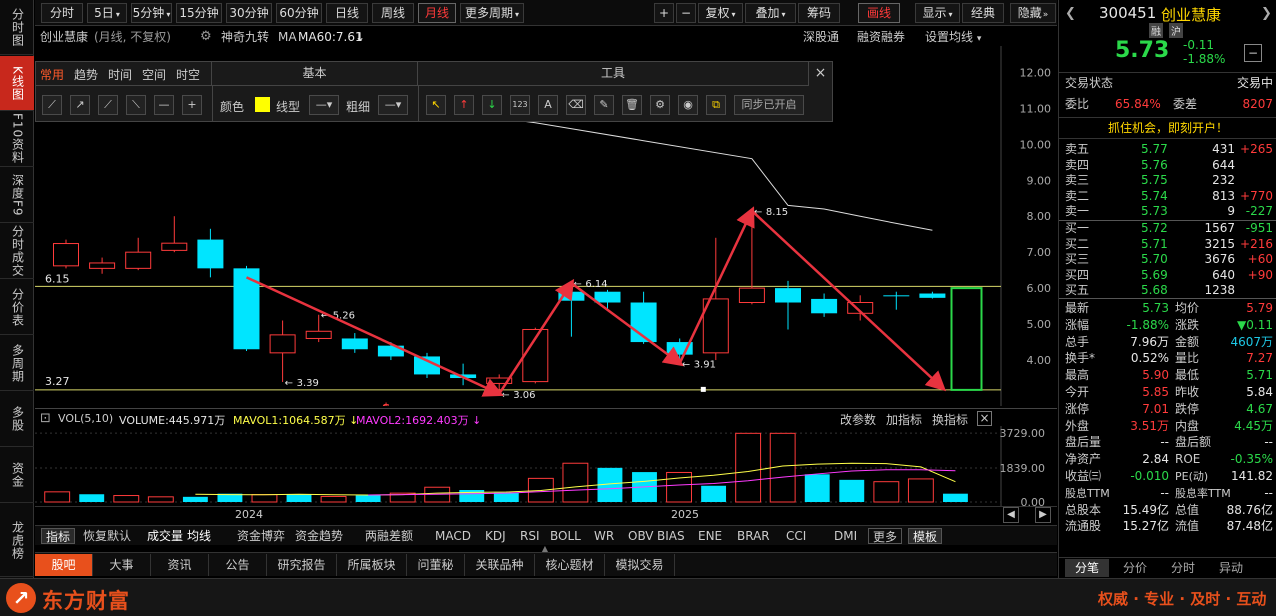 This screenshot has width=1276, height=616. What do you see at coordinates (136, 105) in the screenshot?
I see `reverse-line-icon: ⟍` at bounding box center [136, 105].